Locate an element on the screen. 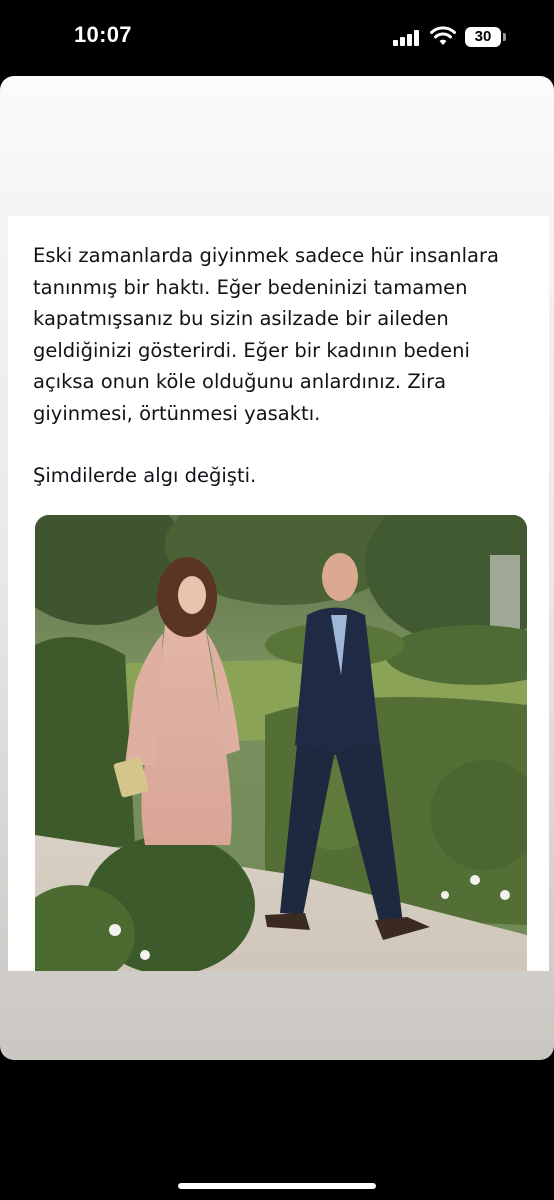  wifi-icon is located at coordinates (443, 35).